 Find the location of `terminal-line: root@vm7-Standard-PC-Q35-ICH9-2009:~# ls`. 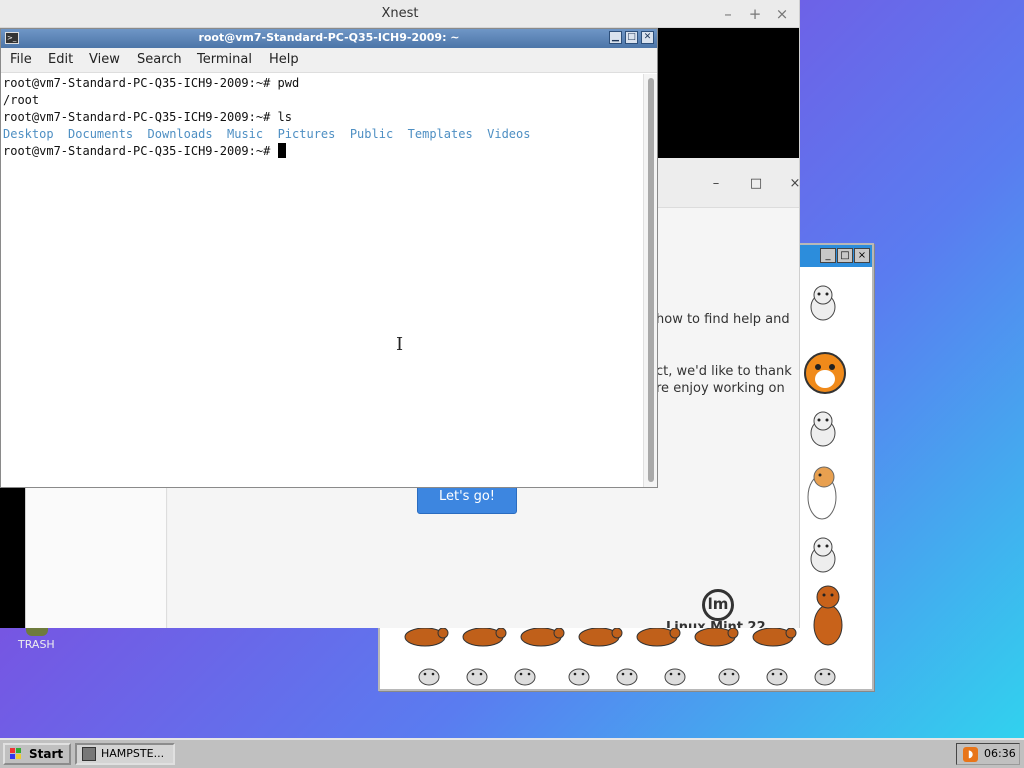

terminal-line: root@vm7-Standard-PC-Q35-ICH9-2009:~# ls is located at coordinates (323, 117).